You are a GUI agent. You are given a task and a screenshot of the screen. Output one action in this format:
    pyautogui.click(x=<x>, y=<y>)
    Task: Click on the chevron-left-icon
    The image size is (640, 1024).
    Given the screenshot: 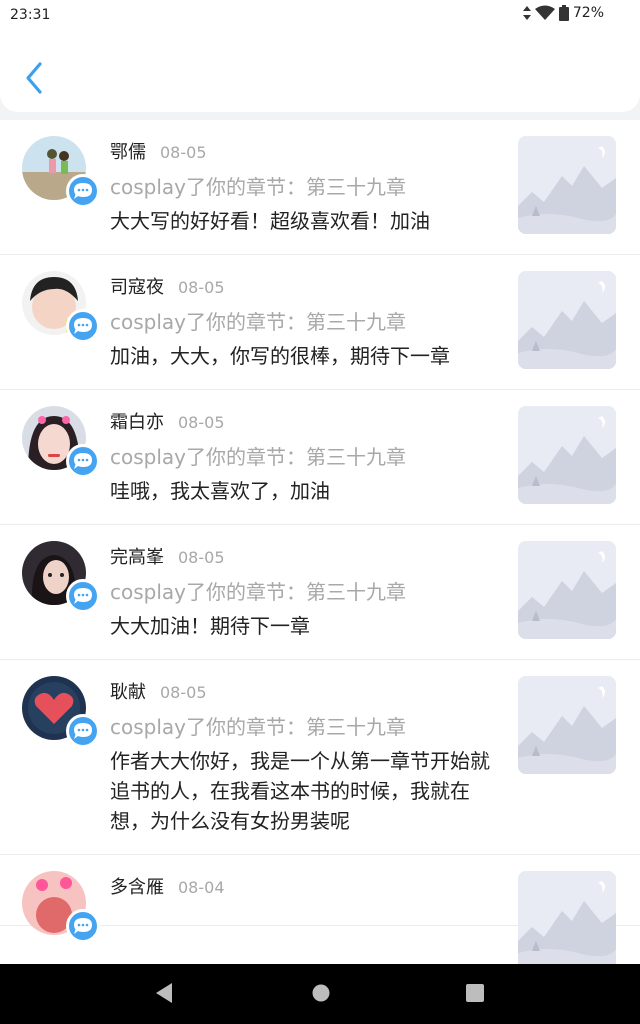 What is the action you would take?
    pyautogui.click(x=34, y=78)
    